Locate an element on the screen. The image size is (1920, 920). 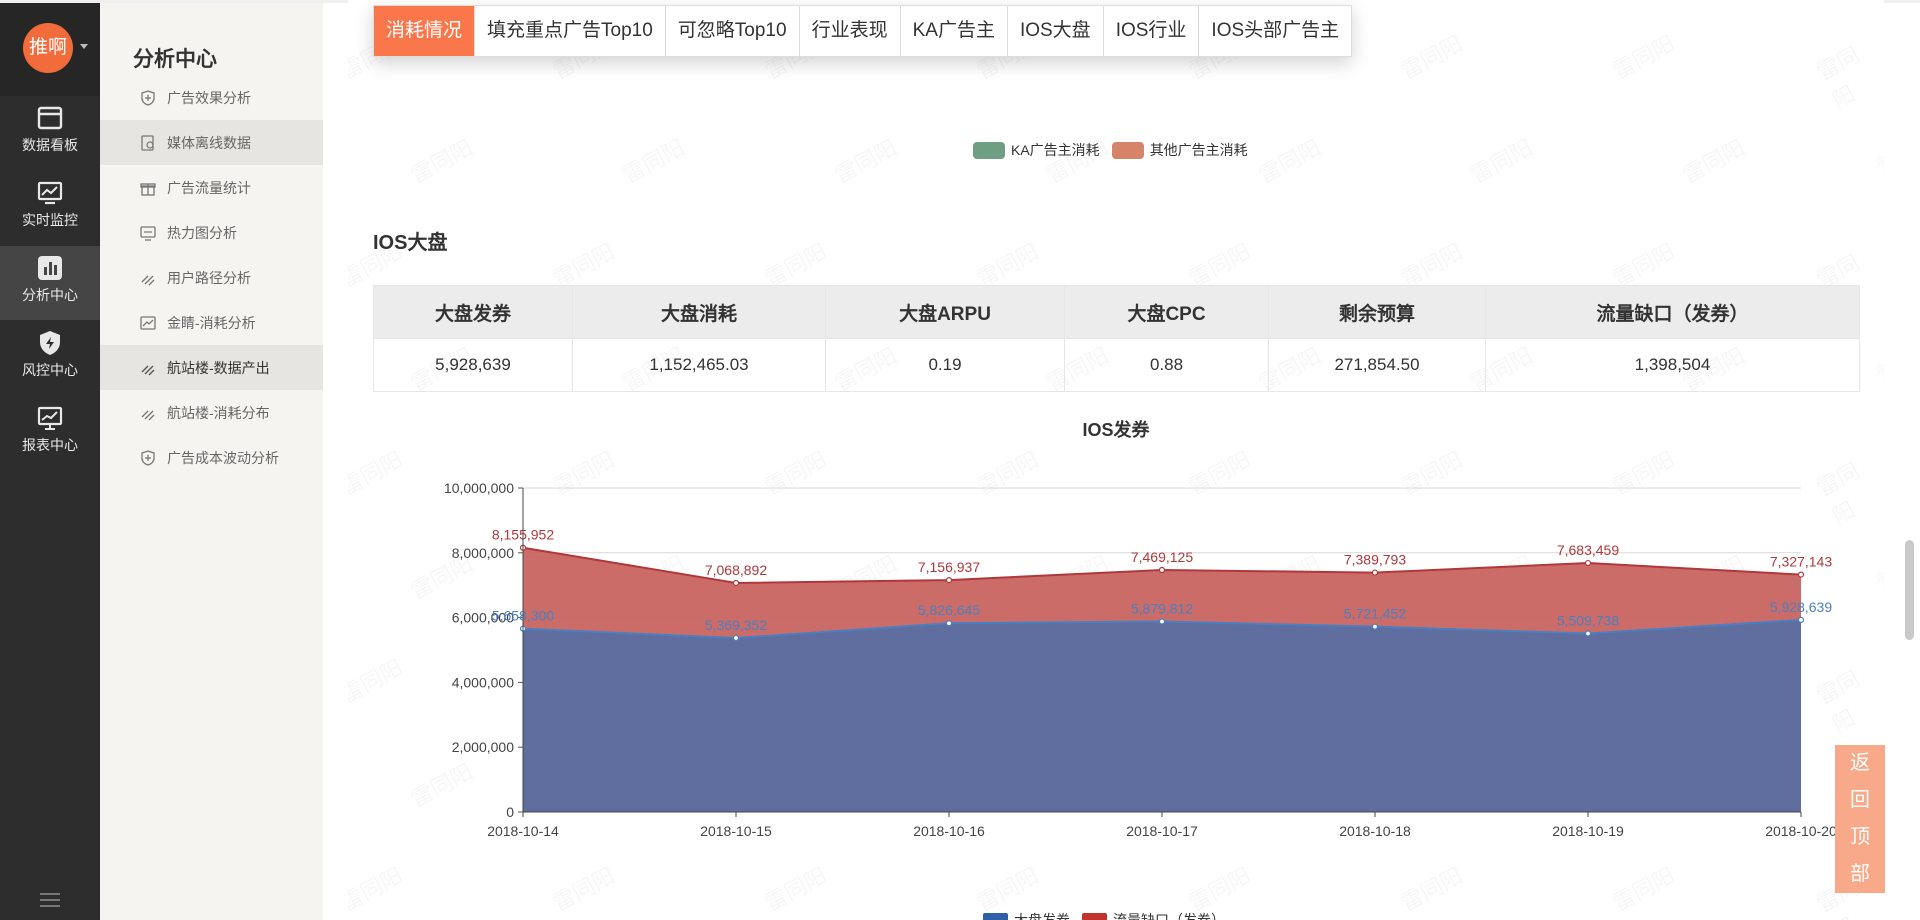
rail-item-risk: 风控中心 is located at coordinates (50, 358).